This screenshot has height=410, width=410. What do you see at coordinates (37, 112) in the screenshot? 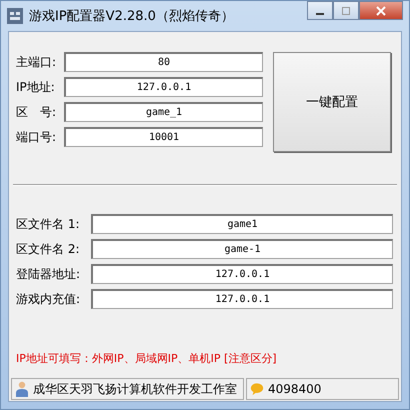
I see `field-label: 区 号:` at bounding box center [37, 112].